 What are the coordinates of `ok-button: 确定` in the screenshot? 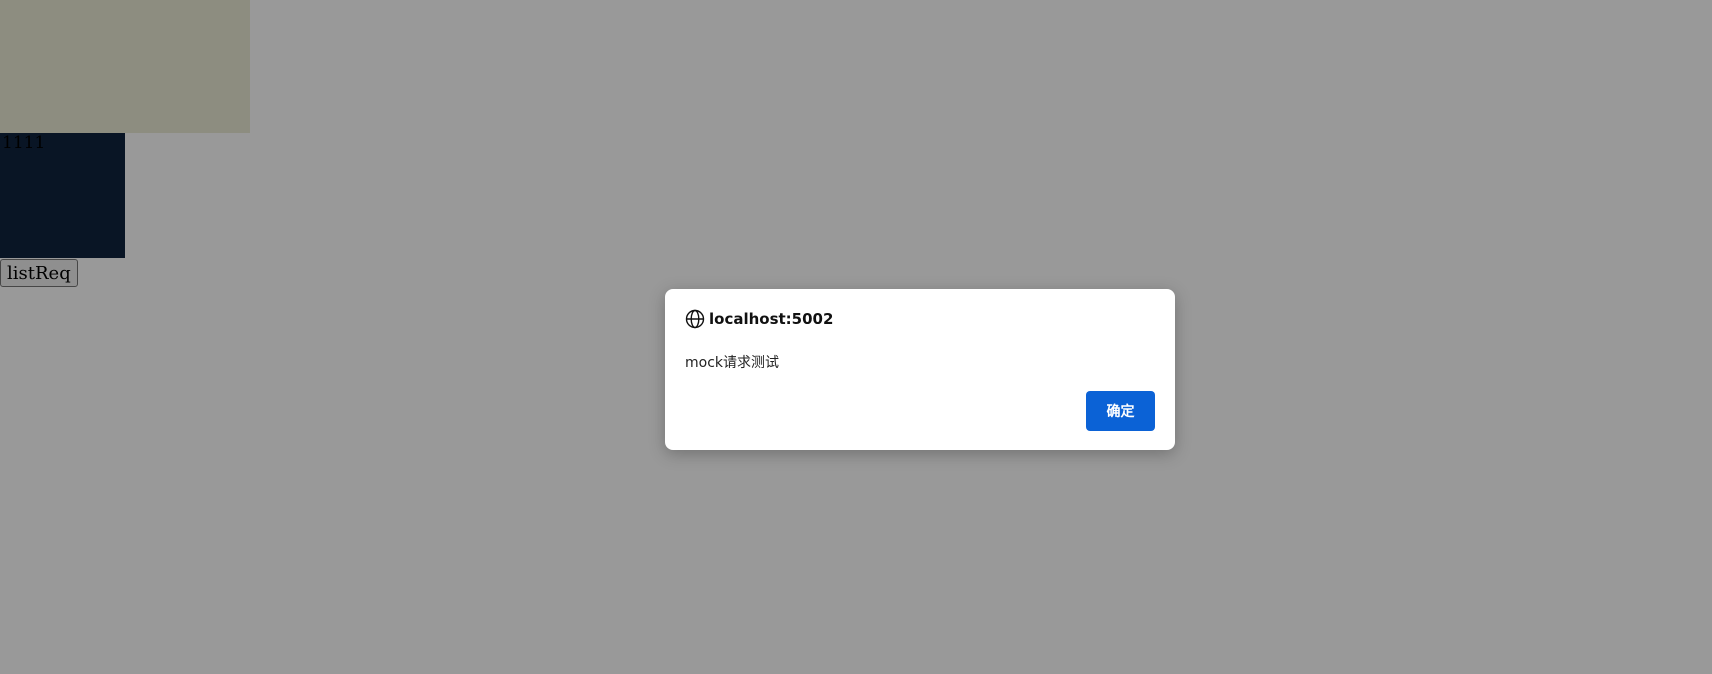 It's located at (1120, 411).